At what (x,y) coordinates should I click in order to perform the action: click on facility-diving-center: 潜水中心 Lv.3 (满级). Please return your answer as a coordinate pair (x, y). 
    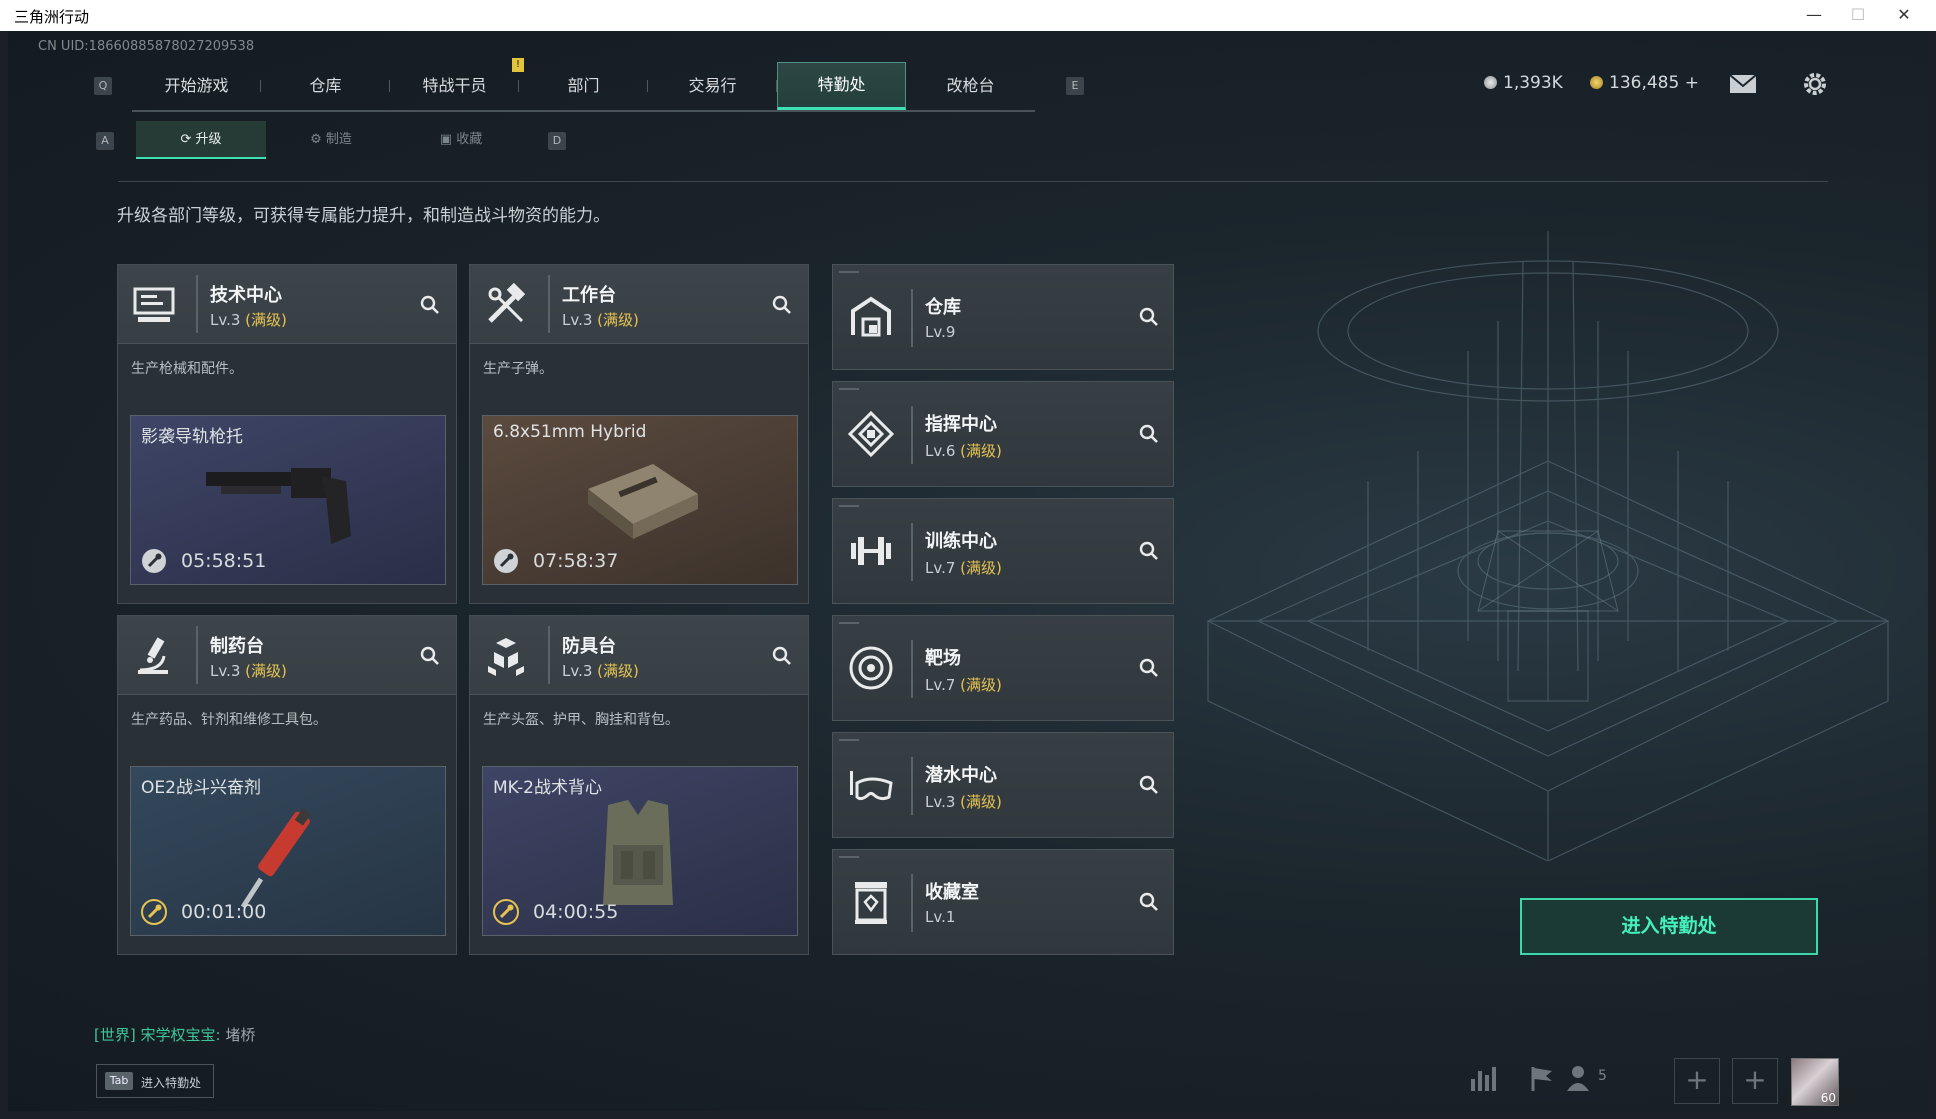
    Looking at the image, I should click on (1003, 785).